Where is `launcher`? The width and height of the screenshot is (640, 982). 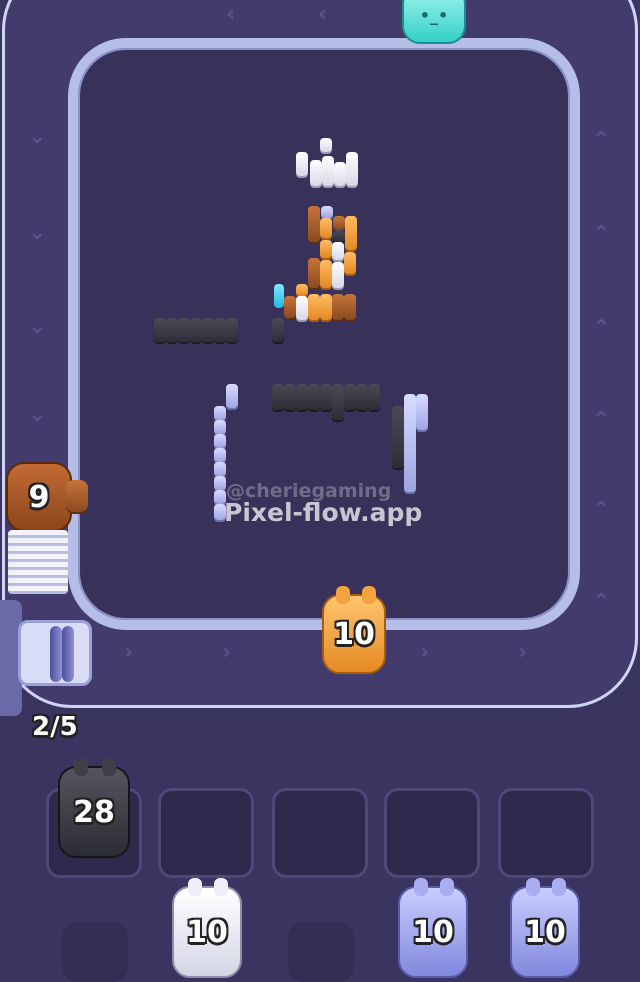
launcher is located at coordinates (49, 658).